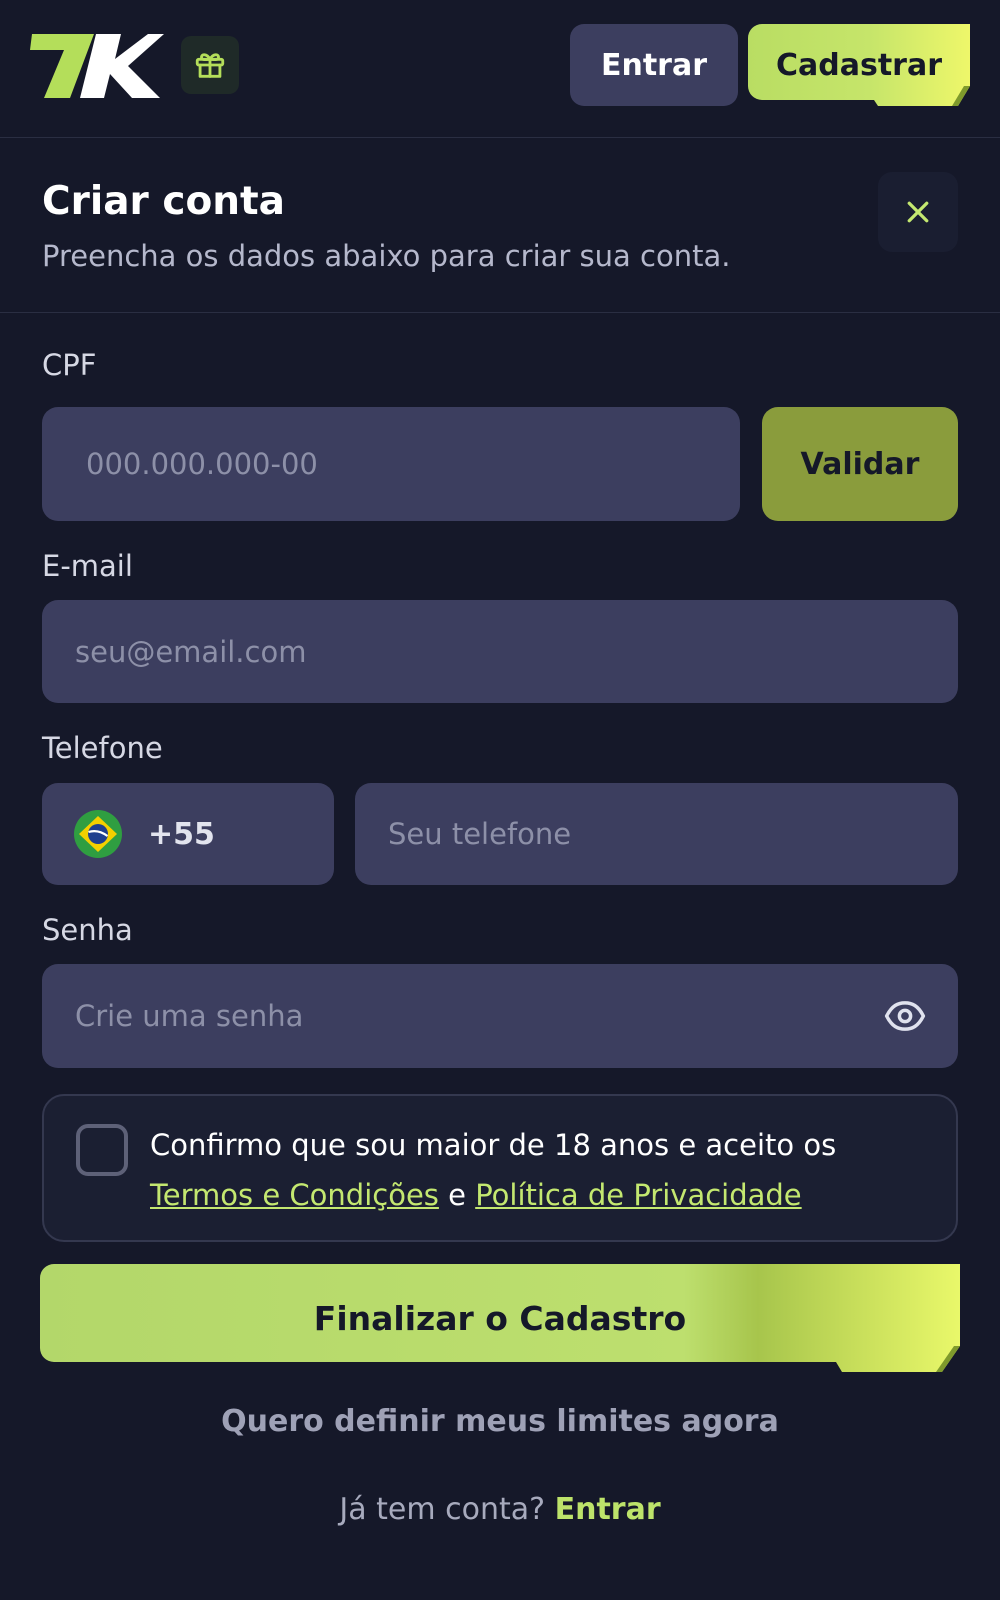 The height and width of the screenshot is (1600, 1000). I want to click on logo-7k-mark, so click(97, 66).